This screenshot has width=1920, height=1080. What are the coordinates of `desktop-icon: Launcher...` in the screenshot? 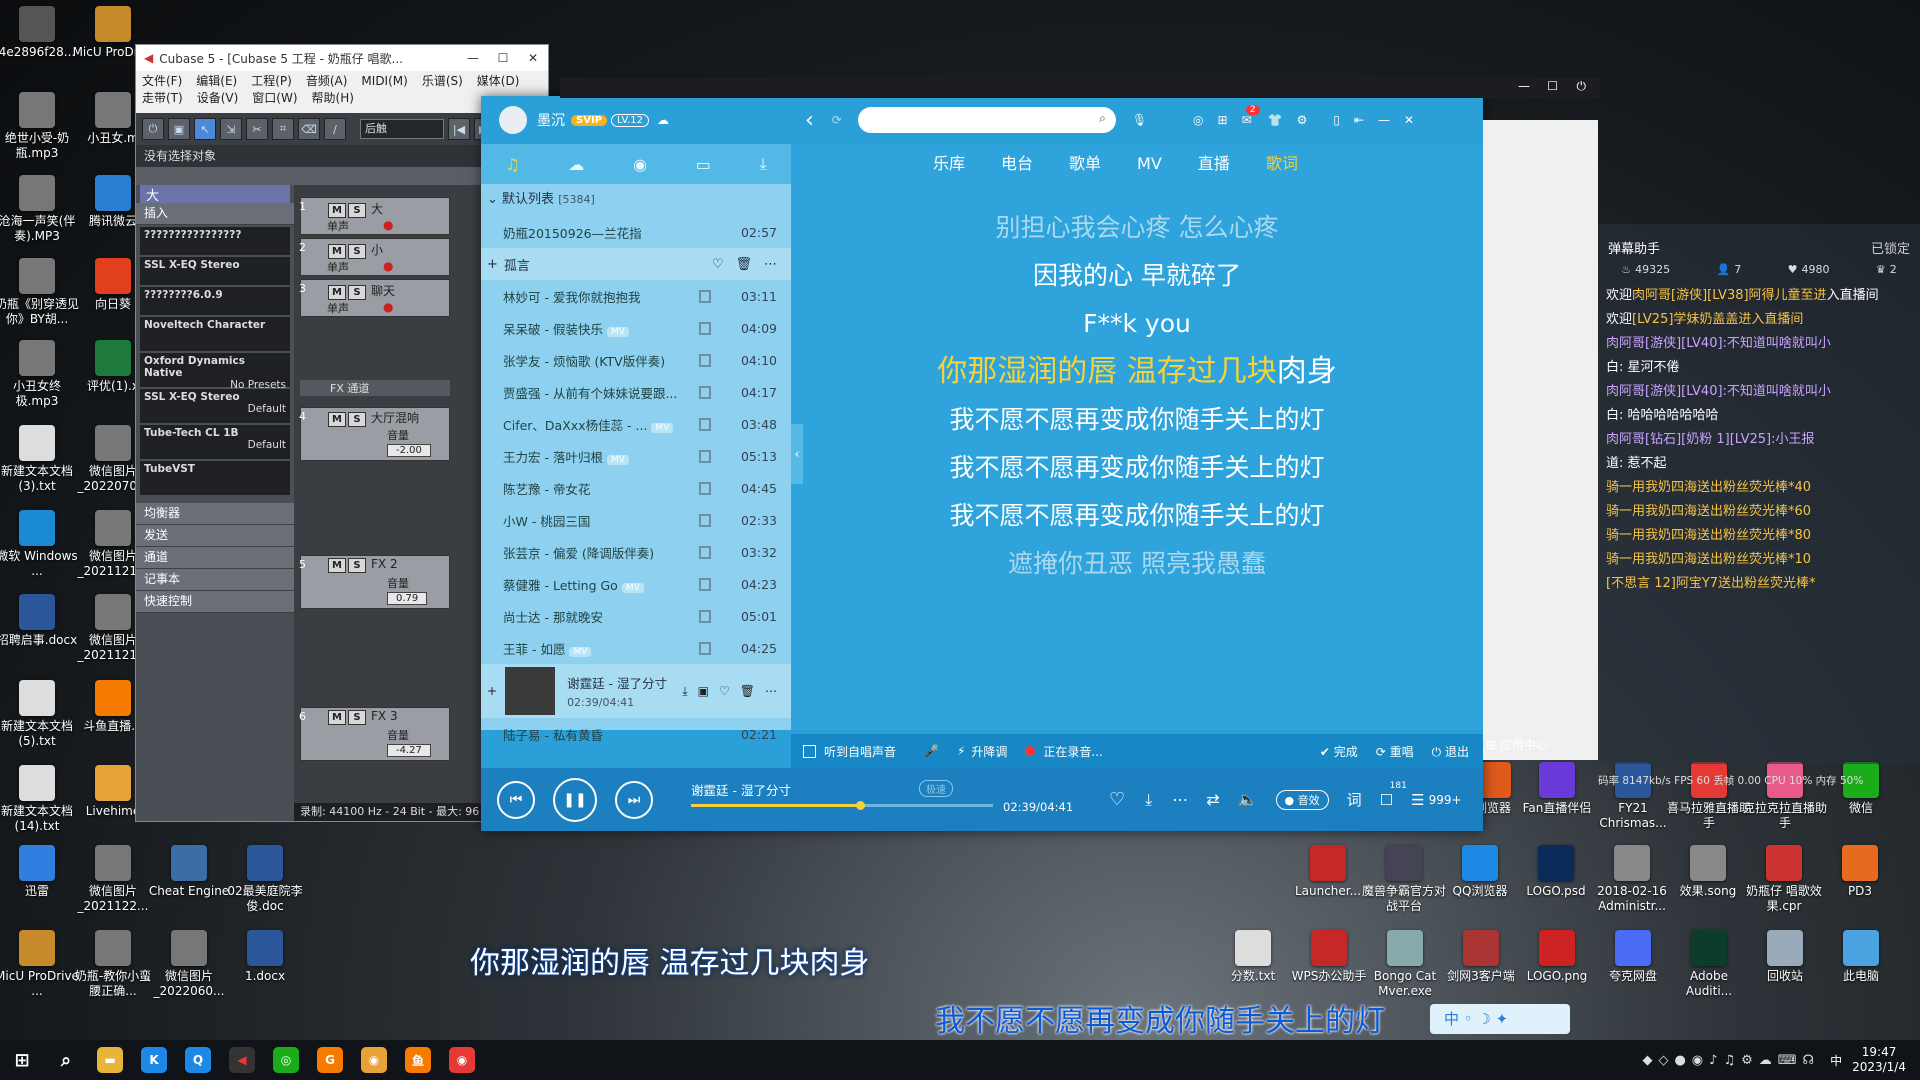 It's located at (1328, 872).